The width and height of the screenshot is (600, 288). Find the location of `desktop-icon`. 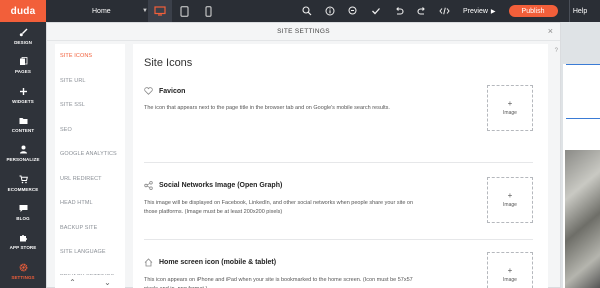

desktop-icon is located at coordinates (160, 11).